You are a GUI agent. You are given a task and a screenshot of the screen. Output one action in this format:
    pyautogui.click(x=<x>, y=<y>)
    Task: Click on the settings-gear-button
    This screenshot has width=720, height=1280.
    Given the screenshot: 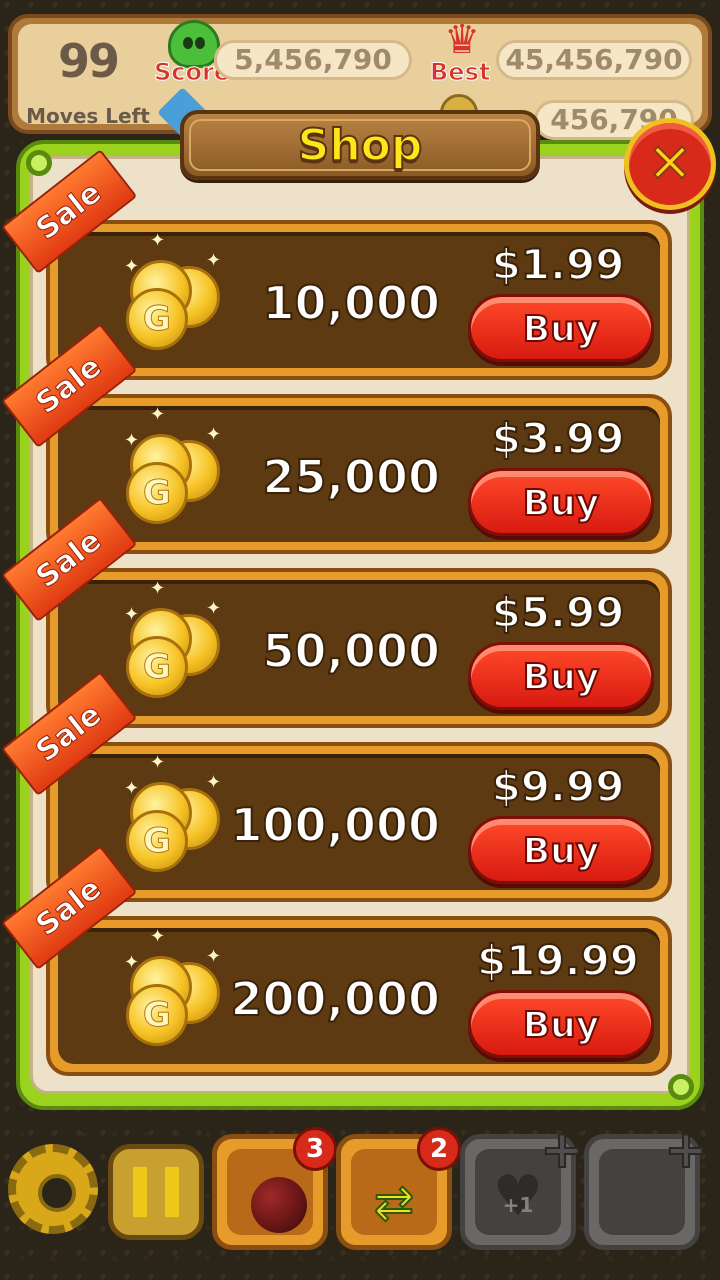 What is the action you would take?
    pyautogui.click(x=53, y=1189)
    